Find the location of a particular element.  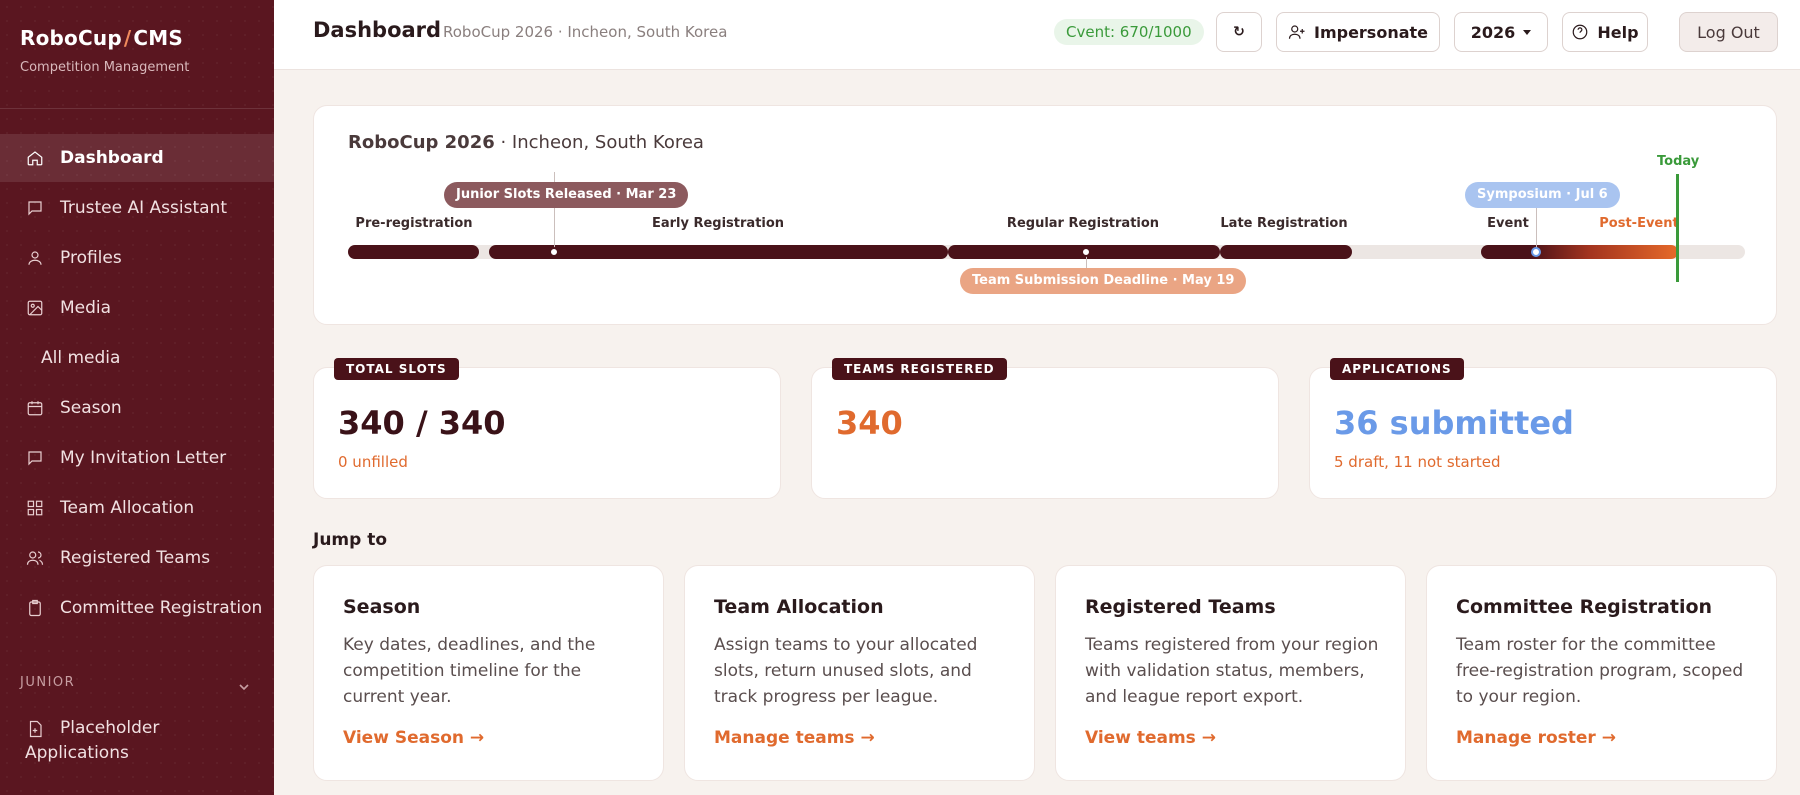

jump-card-title: Season is located at coordinates (382, 607).